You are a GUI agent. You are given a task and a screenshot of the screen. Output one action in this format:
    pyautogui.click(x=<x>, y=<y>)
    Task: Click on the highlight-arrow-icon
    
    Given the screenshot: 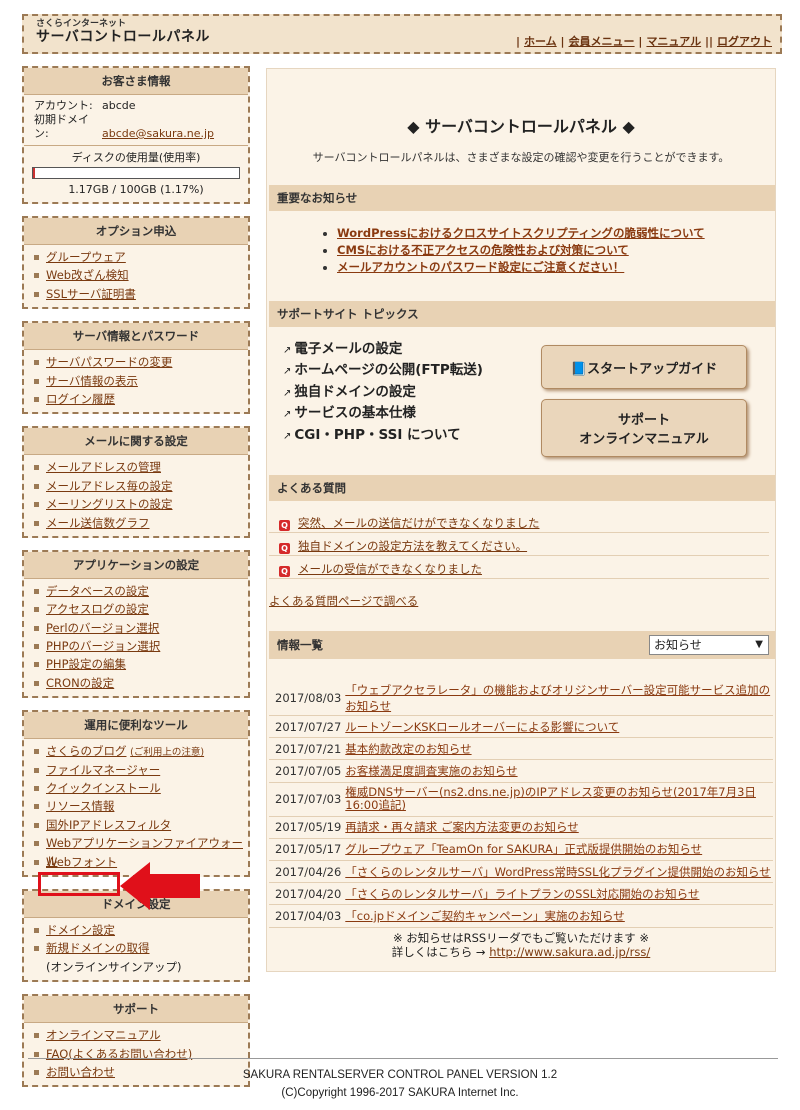 What is the action you would take?
    pyautogui.click(x=160, y=886)
    